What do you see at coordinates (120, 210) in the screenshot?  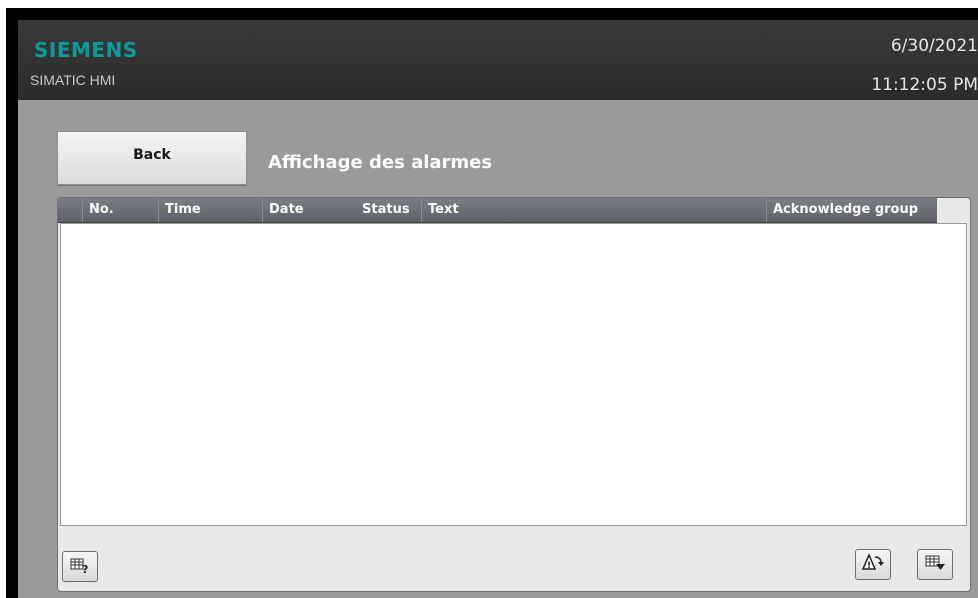 I see `column-header-no: No.` at bounding box center [120, 210].